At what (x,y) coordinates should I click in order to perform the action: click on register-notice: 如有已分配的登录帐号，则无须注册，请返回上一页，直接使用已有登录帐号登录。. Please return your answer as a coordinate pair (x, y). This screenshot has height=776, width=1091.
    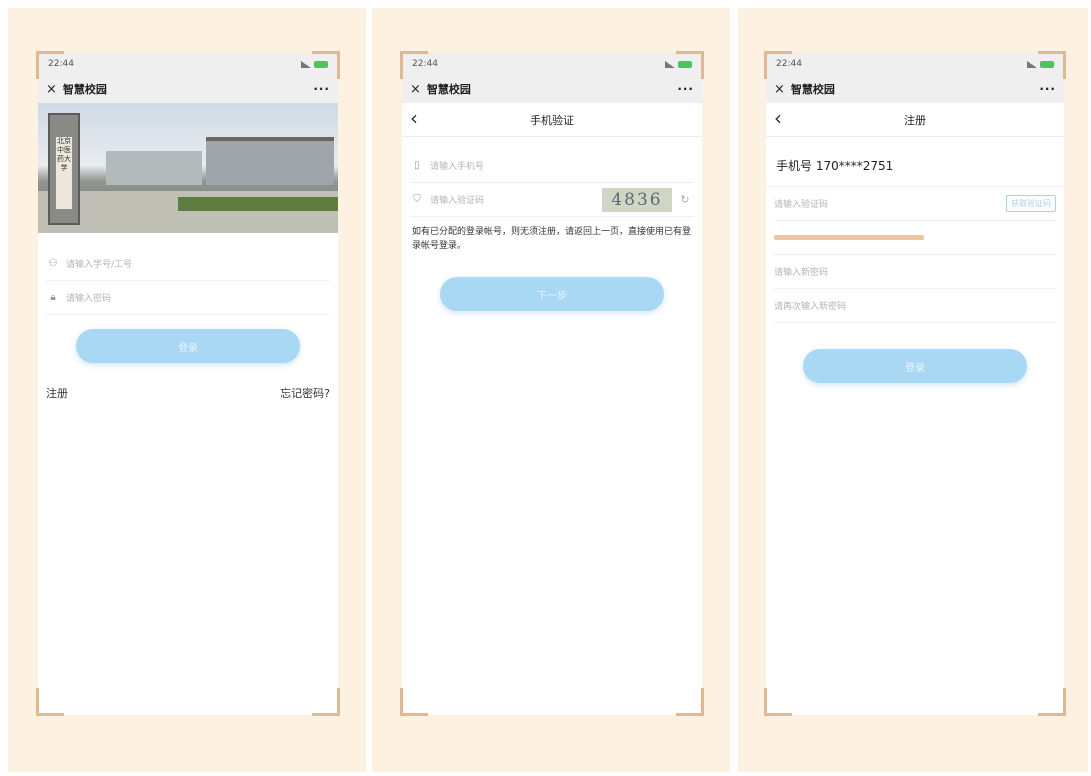
    Looking at the image, I should click on (552, 239).